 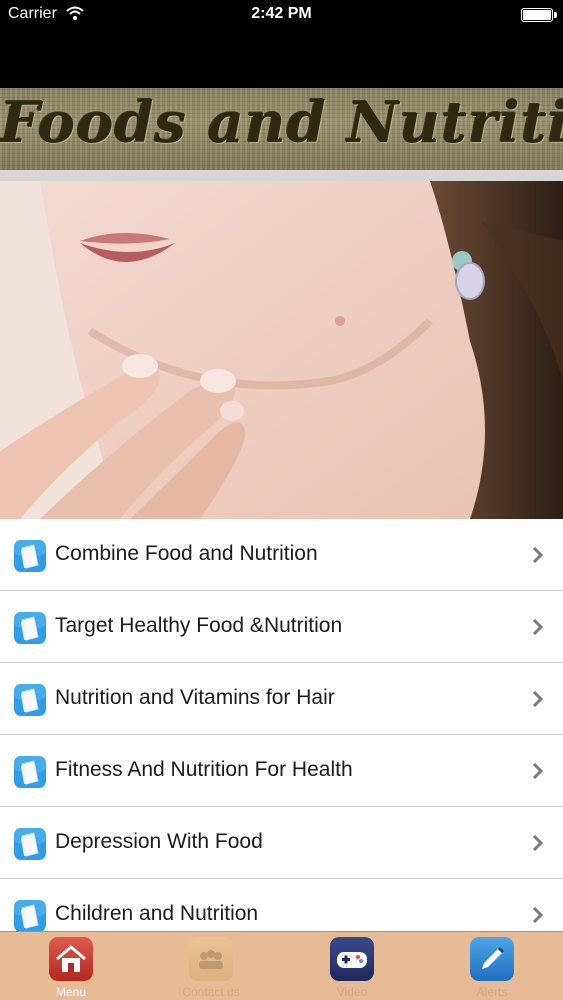 I want to click on menu-item-label: Combine Food and Nutrition, so click(x=186, y=553).